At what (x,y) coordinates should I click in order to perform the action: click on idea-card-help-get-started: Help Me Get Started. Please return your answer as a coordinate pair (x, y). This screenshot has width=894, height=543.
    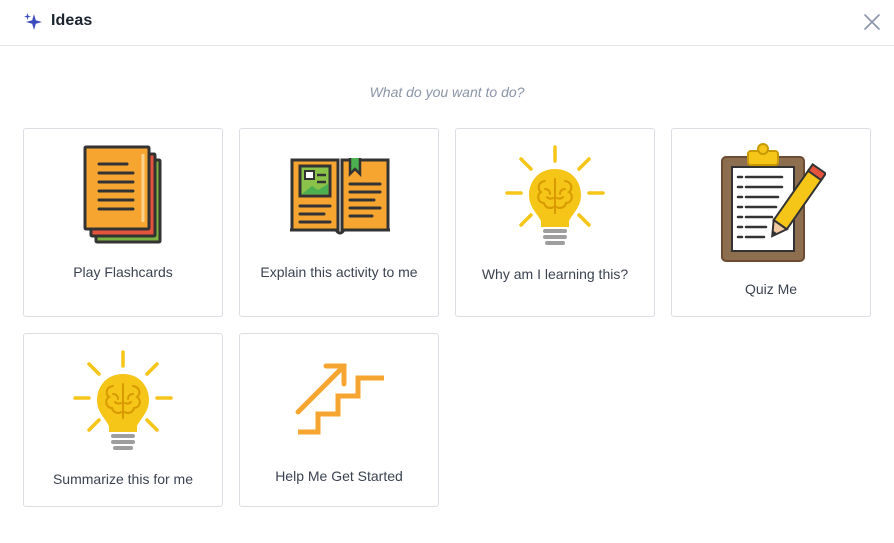
    Looking at the image, I should click on (339, 420).